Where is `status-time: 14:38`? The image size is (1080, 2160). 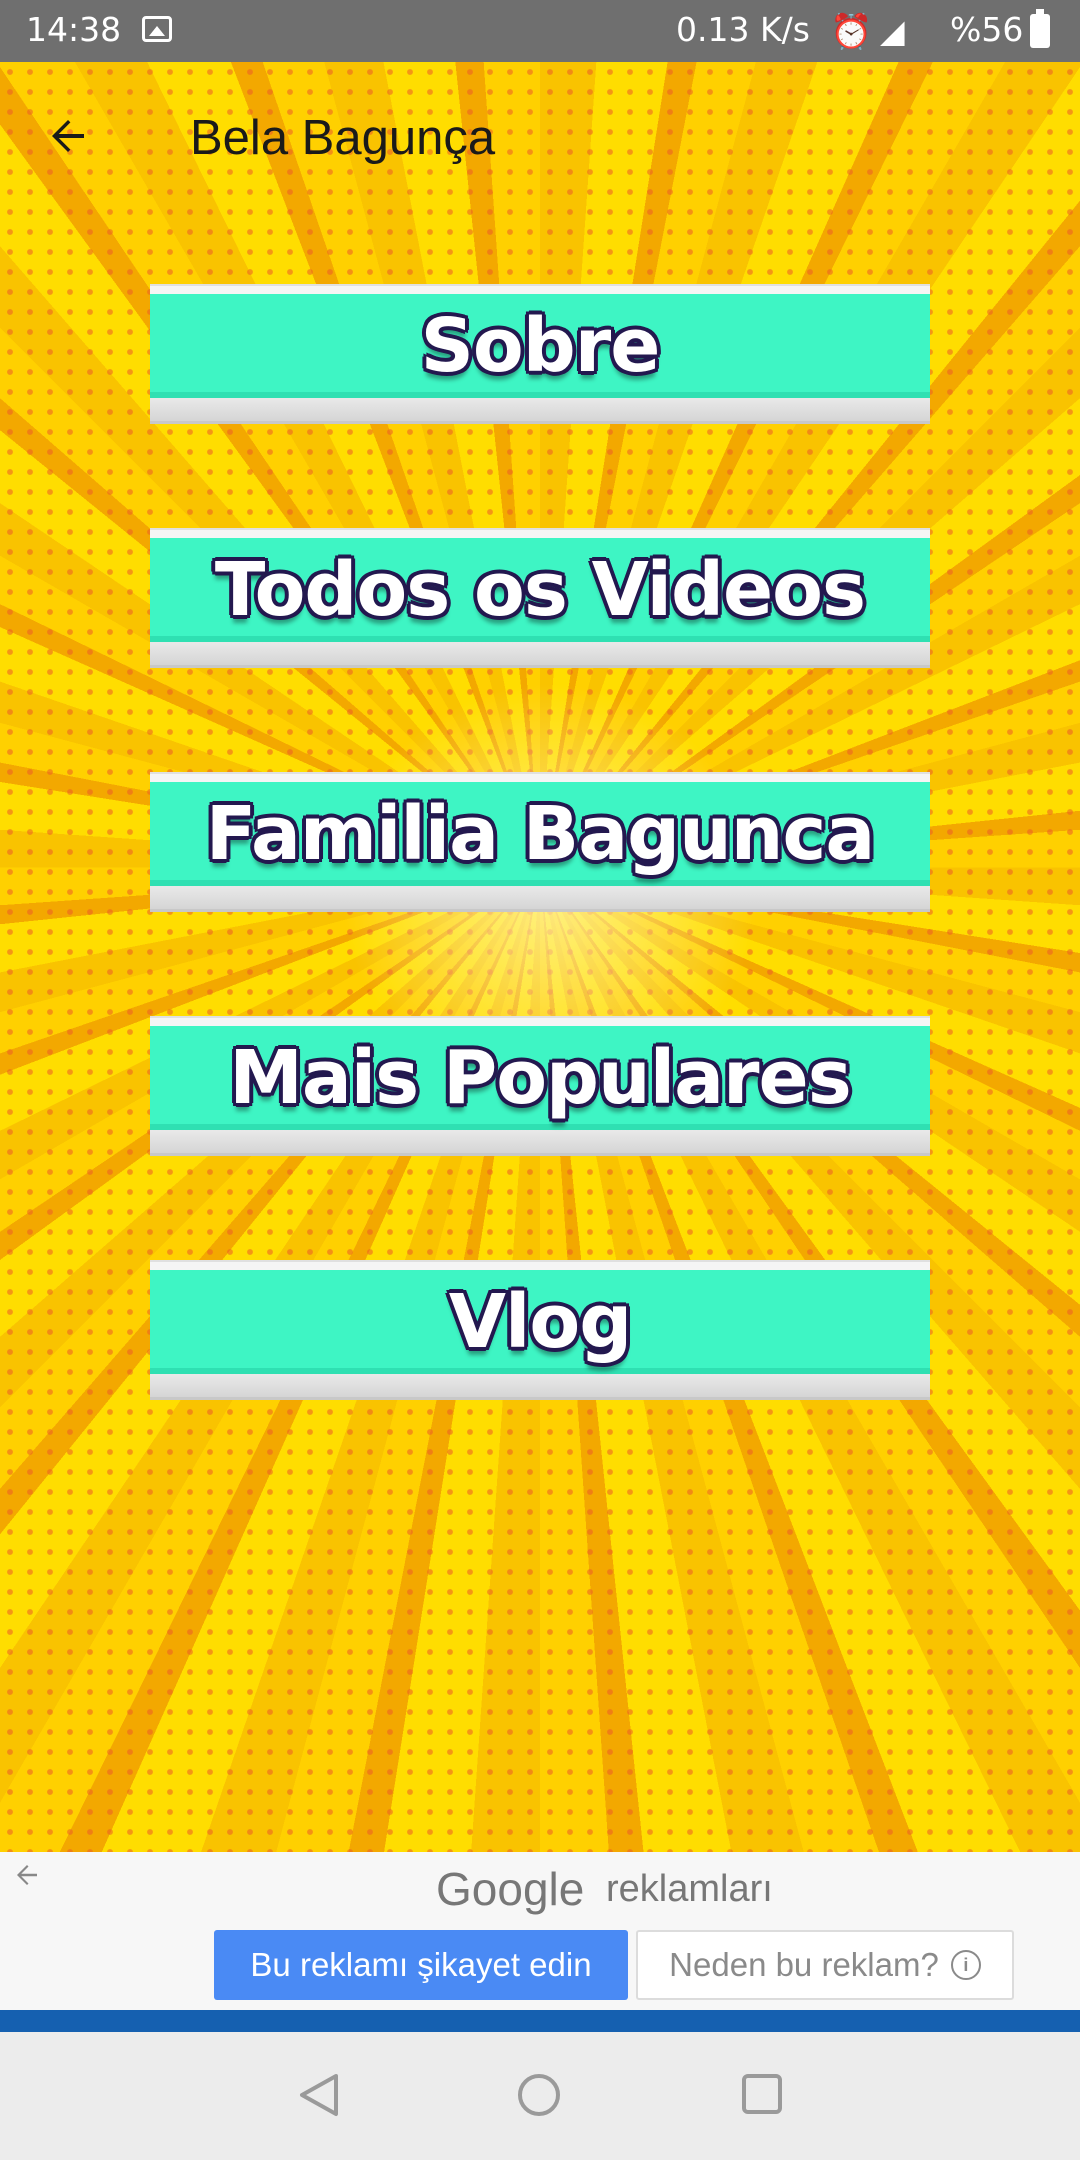
status-time: 14:38 is located at coordinates (74, 29).